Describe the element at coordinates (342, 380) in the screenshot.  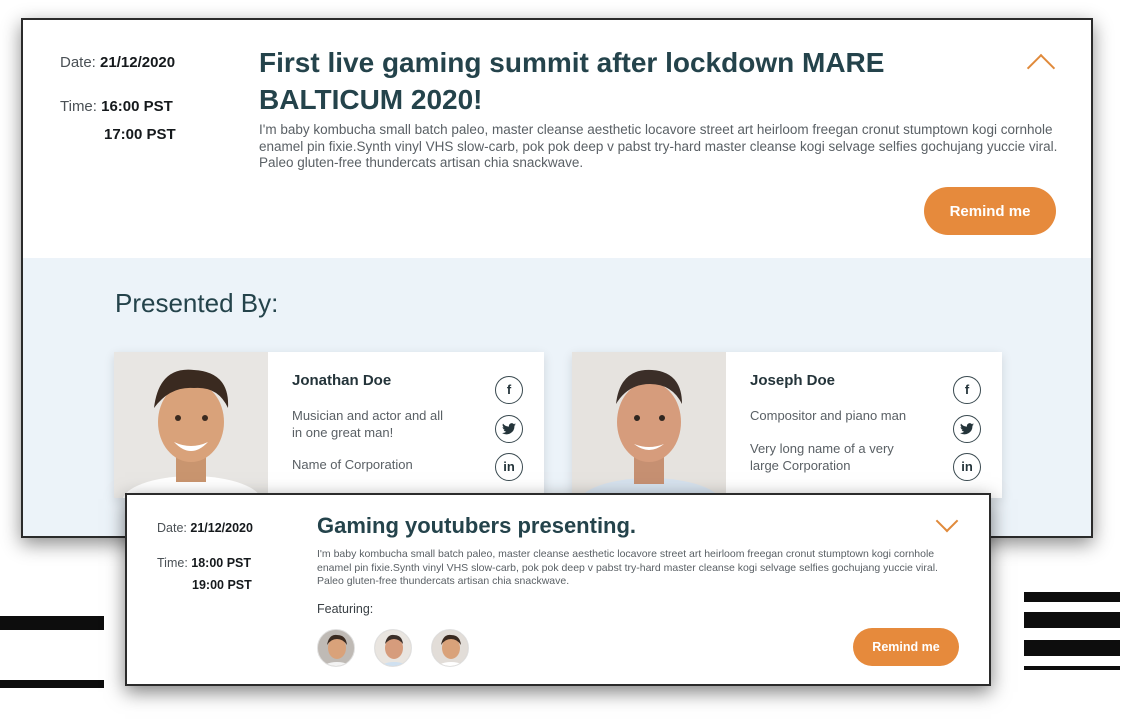
I see `presenter-name: Jonathan Doe` at that location.